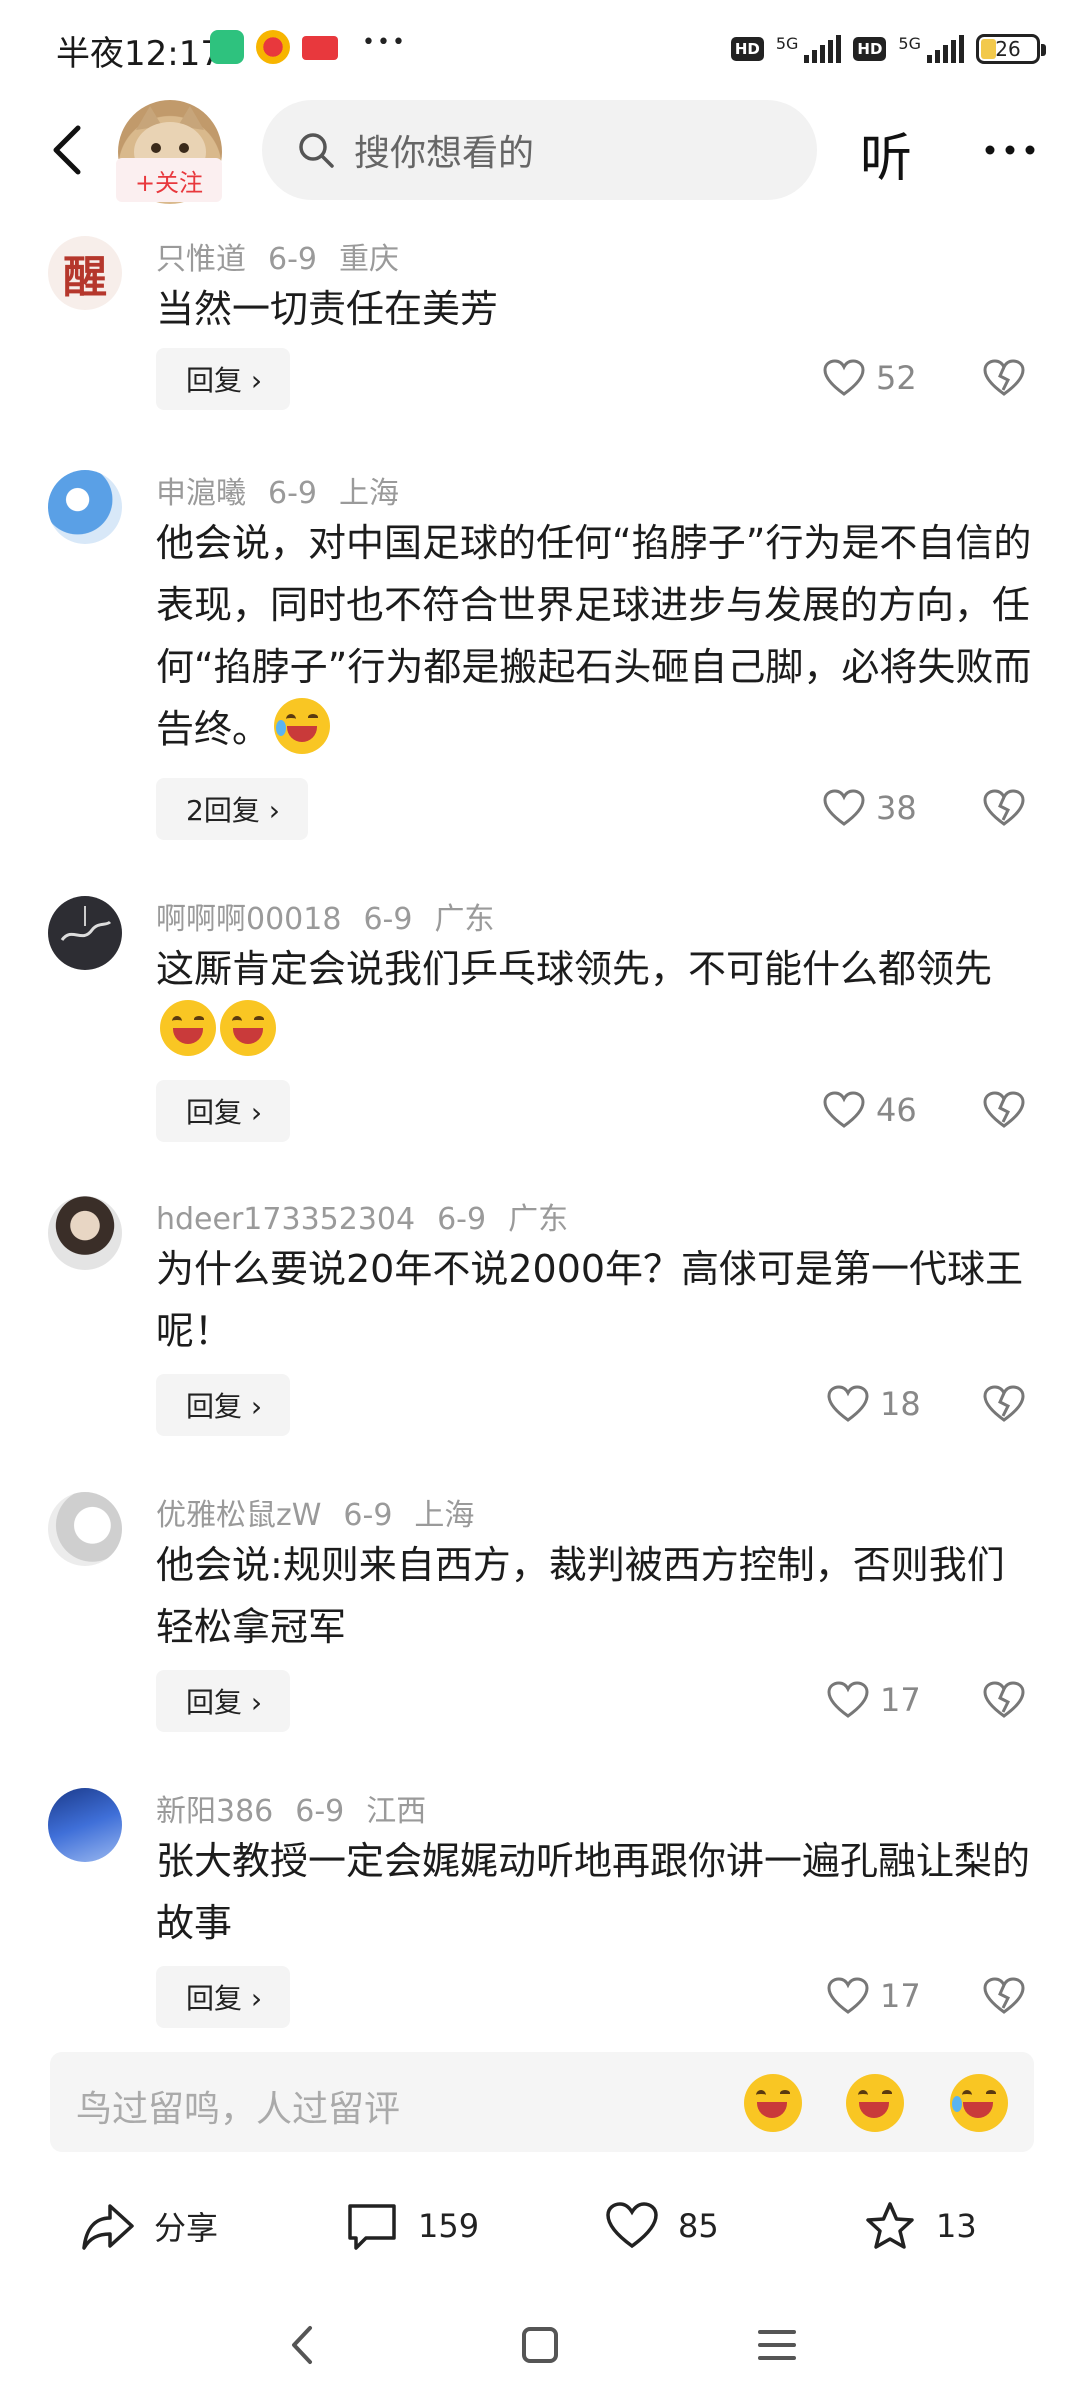 The height and width of the screenshot is (2400, 1080). What do you see at coordinates (238, 1515) in the screenshot?
I see `comment-user: 优雅松鼠zW` at bounding box center [238, 1515].